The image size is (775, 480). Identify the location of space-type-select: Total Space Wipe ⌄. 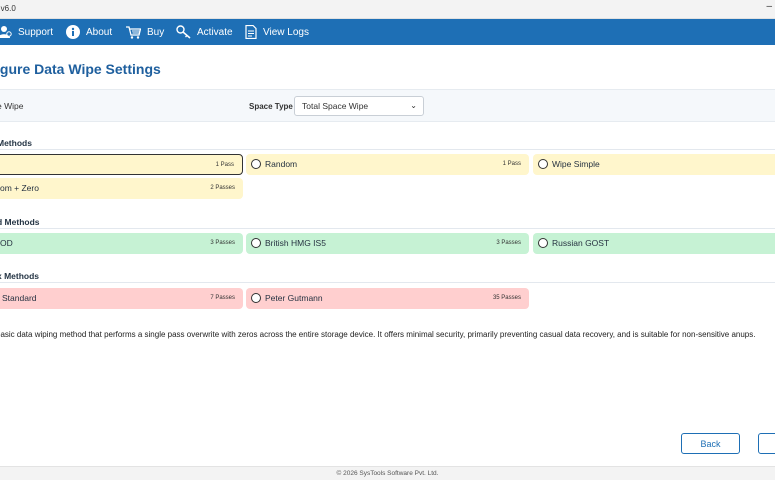
(359, 106).